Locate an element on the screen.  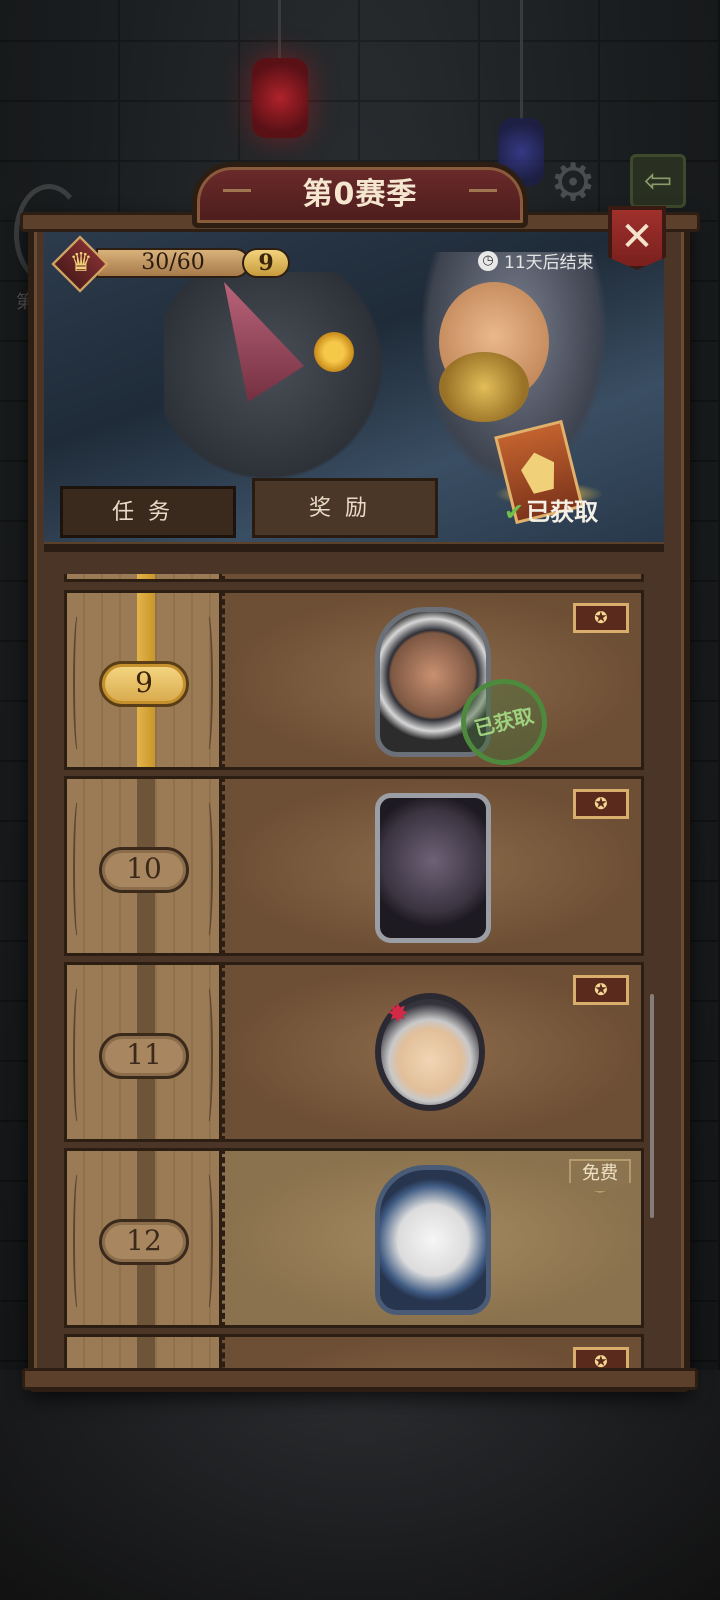
progress-text: 30/60 is located at coordinates (173, 262).